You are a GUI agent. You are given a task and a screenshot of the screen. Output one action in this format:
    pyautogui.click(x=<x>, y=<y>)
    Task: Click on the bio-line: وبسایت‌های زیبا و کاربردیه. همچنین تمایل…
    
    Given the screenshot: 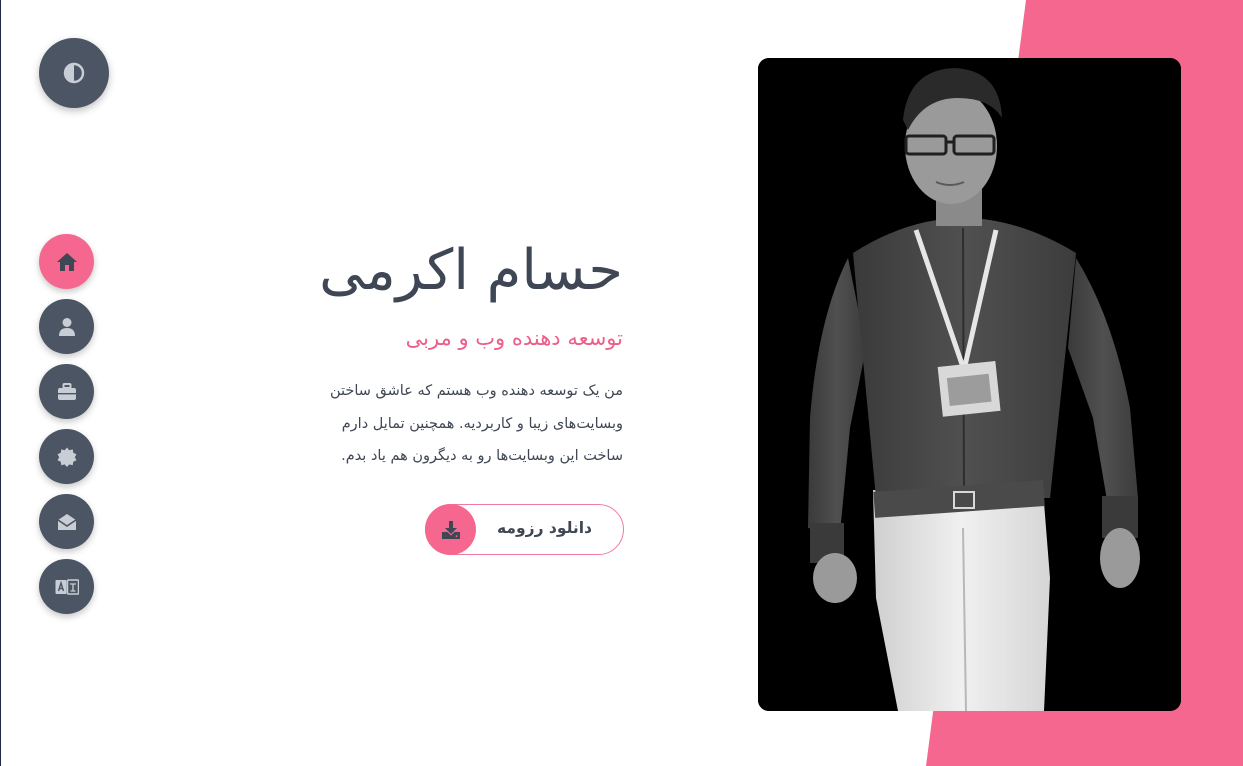 What is the action you would take?
    pyautogui.click(x=482, y=423)
    